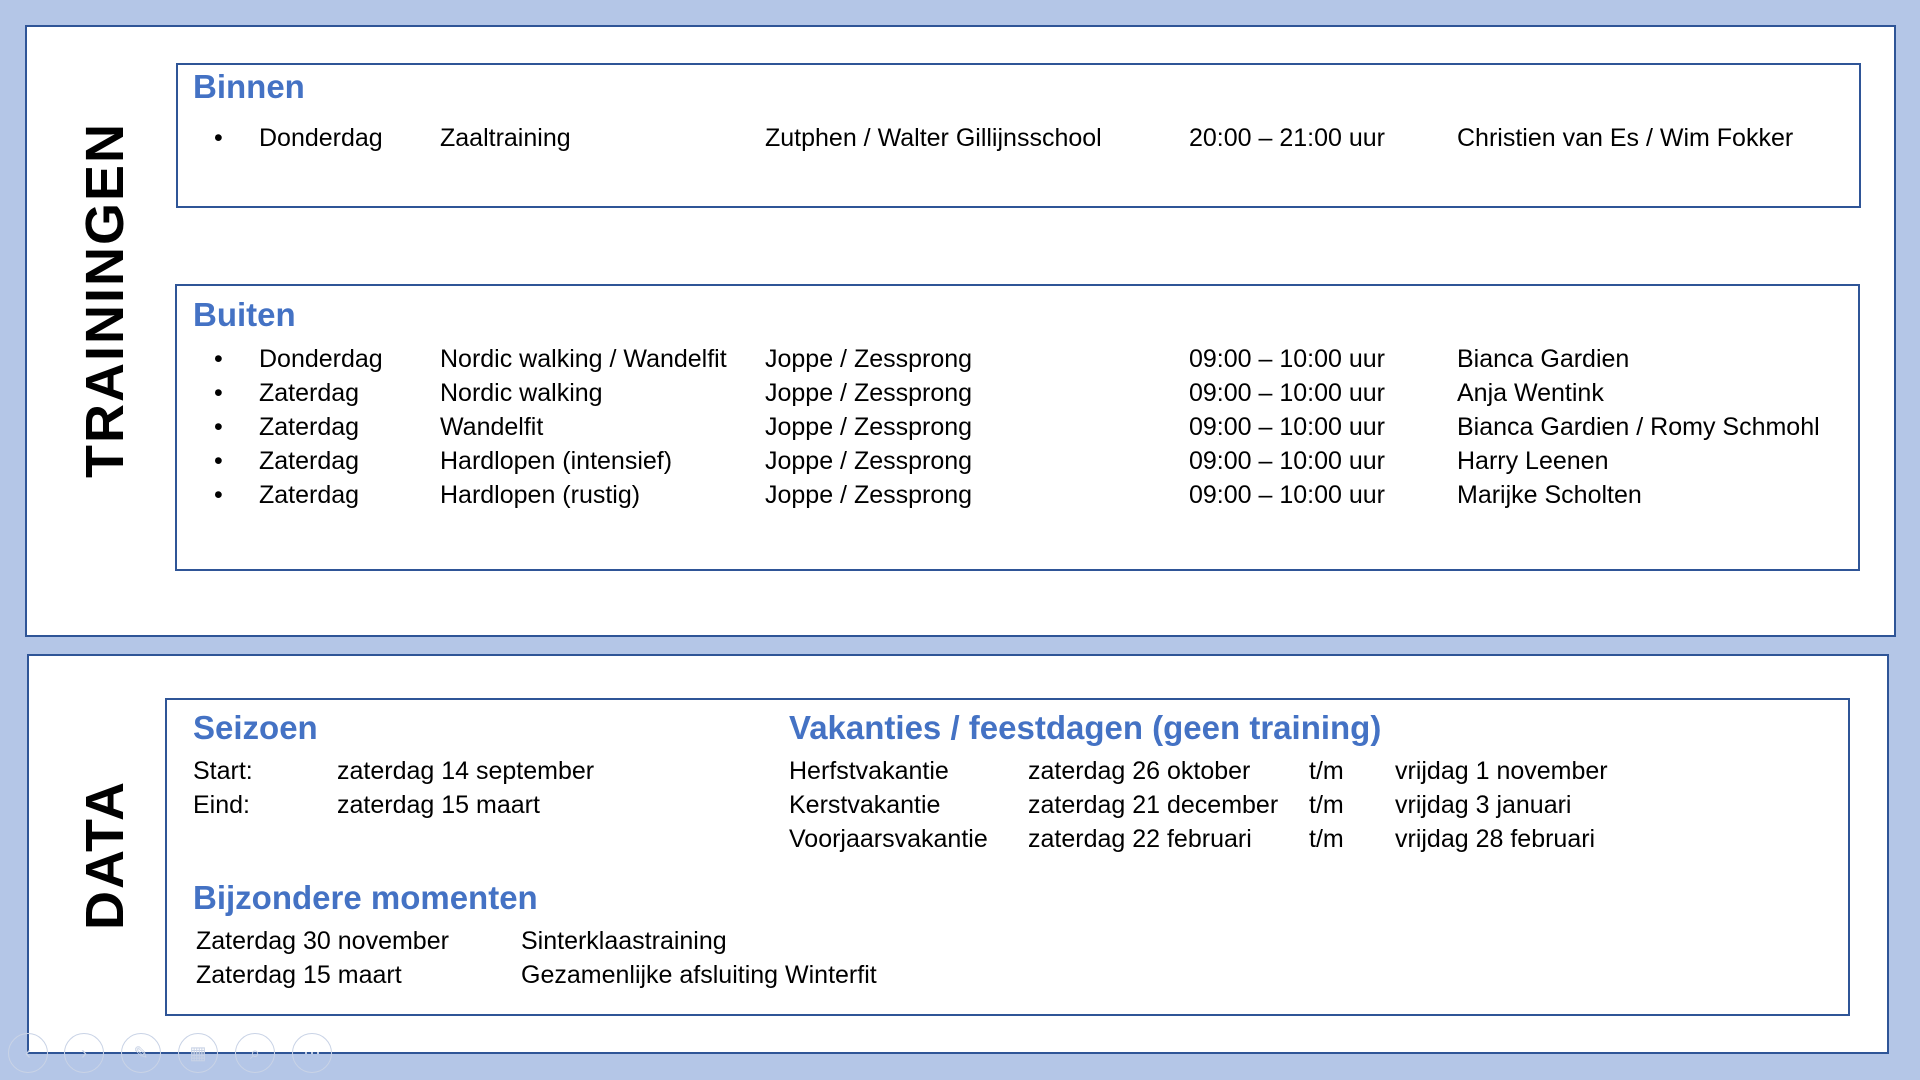 The height and width of the screenshot is (1080, 1920). I want to click on trainingen-section-label: TRAININGEN, so click(105, 300).